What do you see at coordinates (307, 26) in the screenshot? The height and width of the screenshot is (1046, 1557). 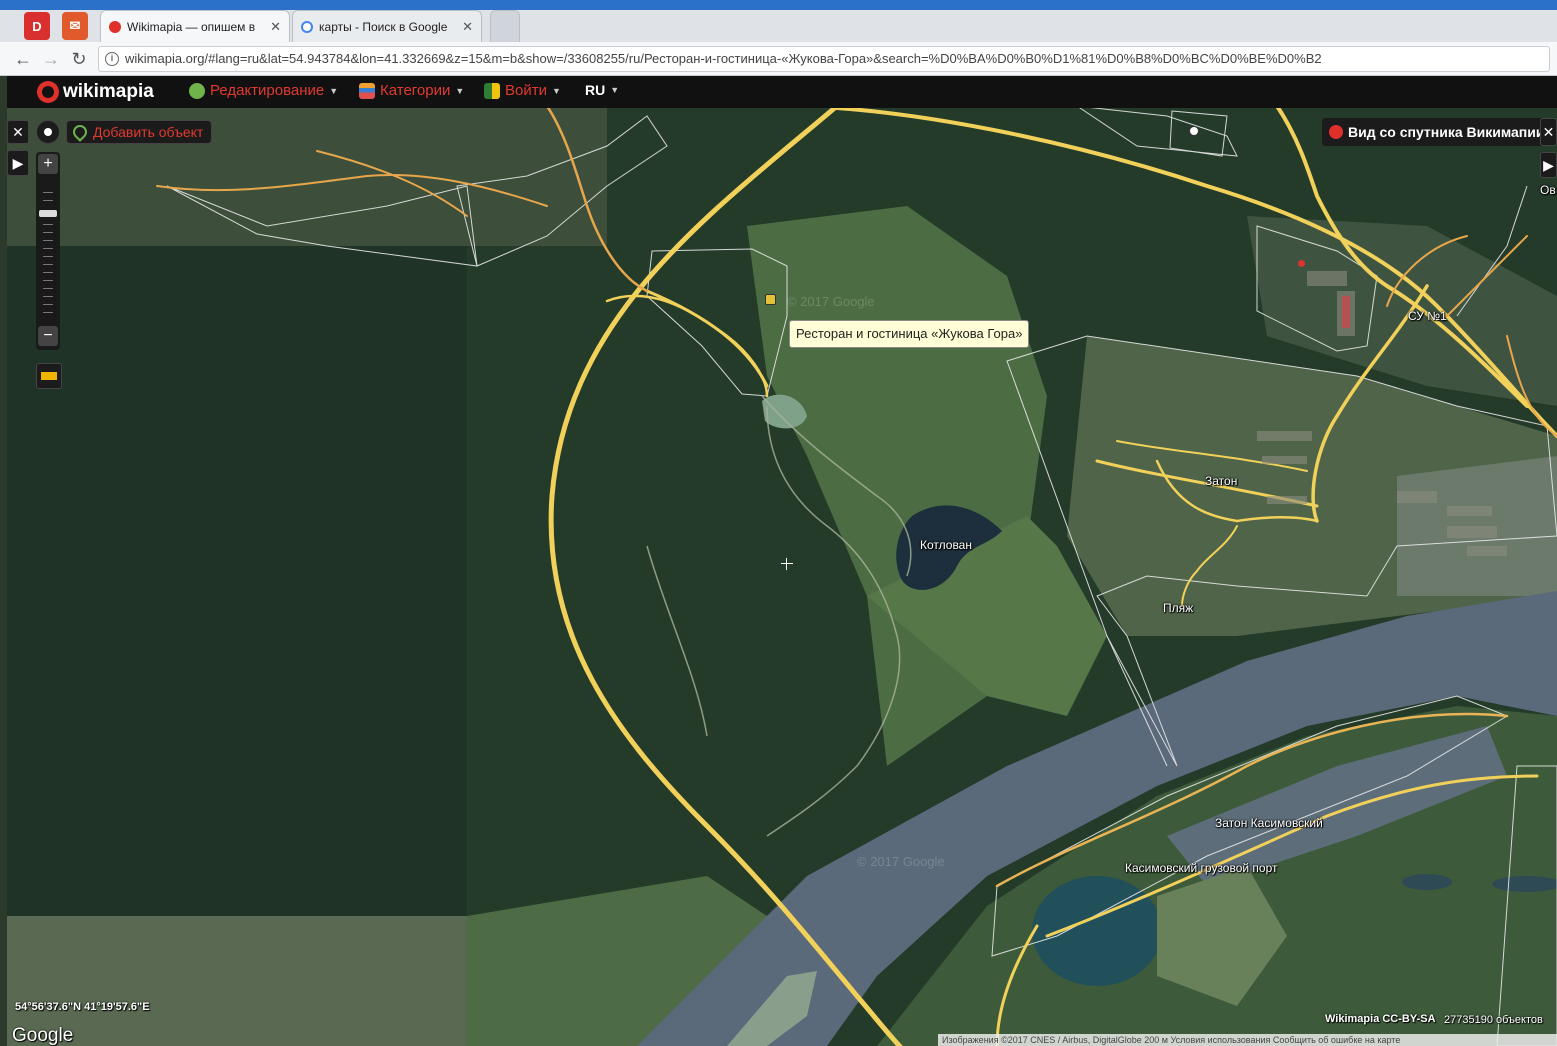 I see `google-icon` at bounding box center [307, 26].